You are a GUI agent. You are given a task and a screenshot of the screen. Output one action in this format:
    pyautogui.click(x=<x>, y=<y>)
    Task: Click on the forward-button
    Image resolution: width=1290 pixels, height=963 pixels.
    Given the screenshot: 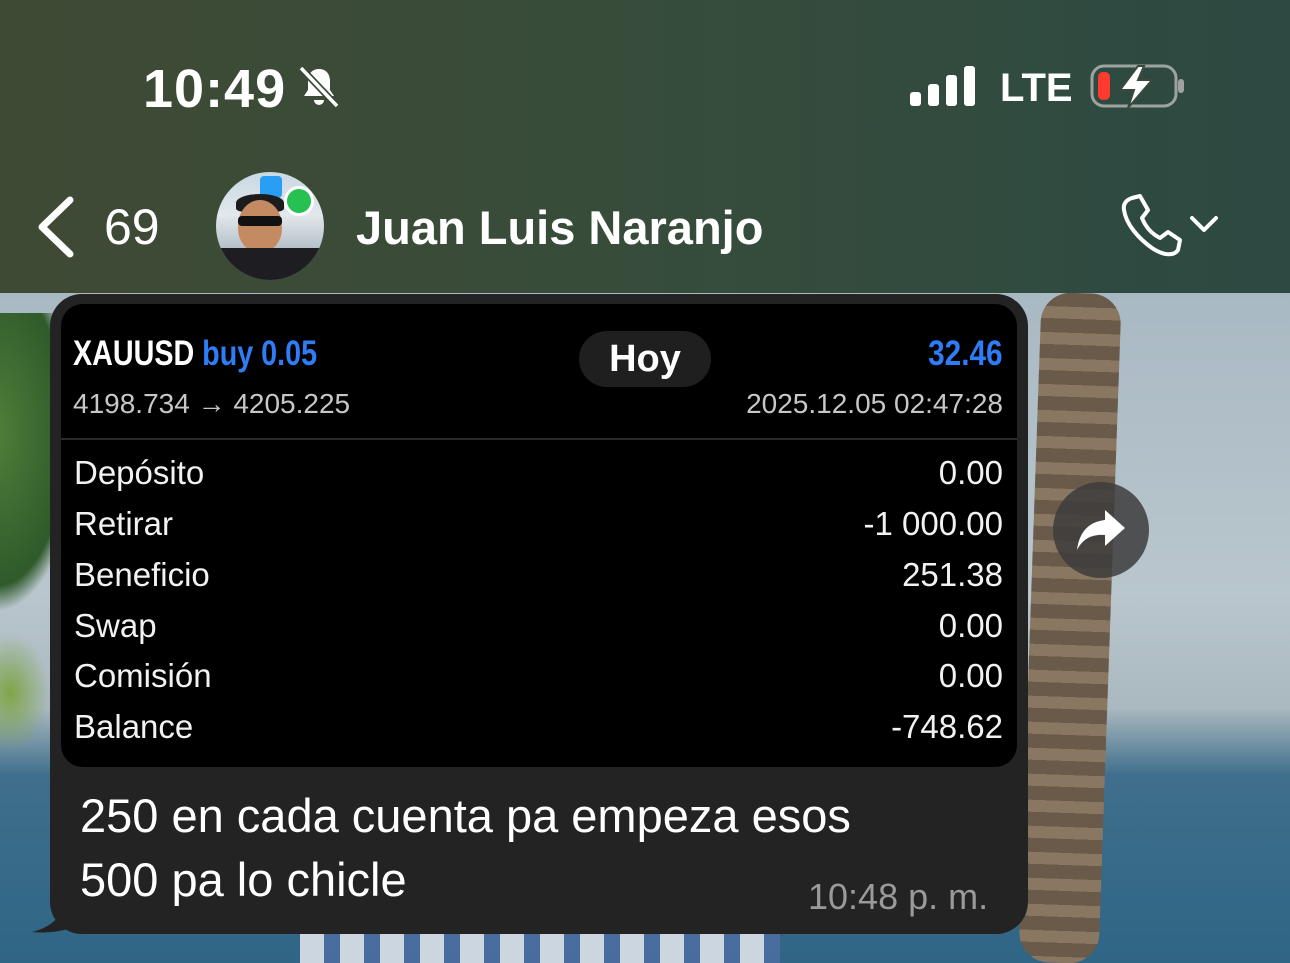 What is the action you would take?
    pyautogui.click(x=1101, y=530)
    